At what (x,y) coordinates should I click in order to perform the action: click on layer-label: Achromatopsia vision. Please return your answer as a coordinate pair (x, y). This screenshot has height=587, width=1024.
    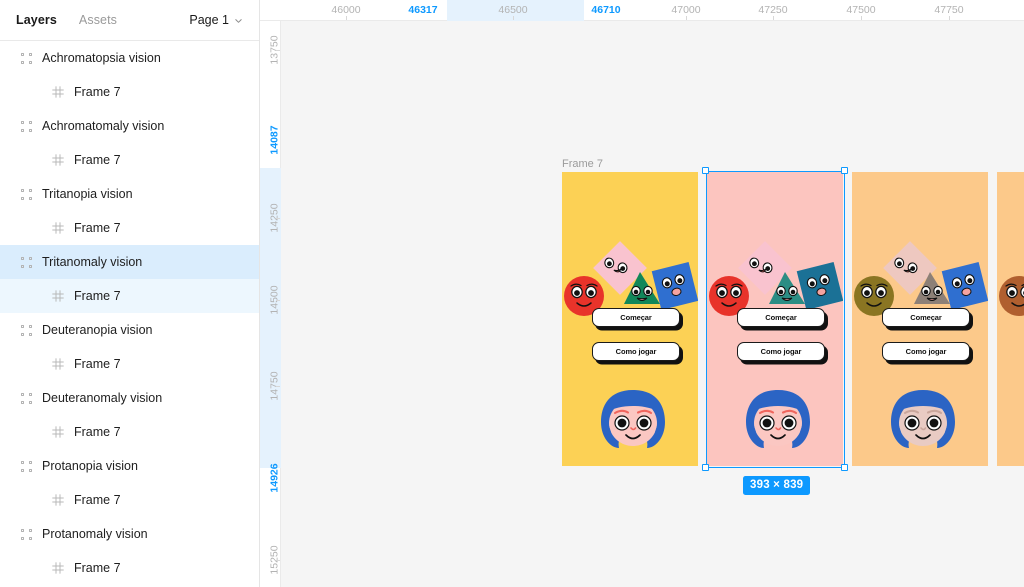
    Looking at the image, I should click on (101, 58).